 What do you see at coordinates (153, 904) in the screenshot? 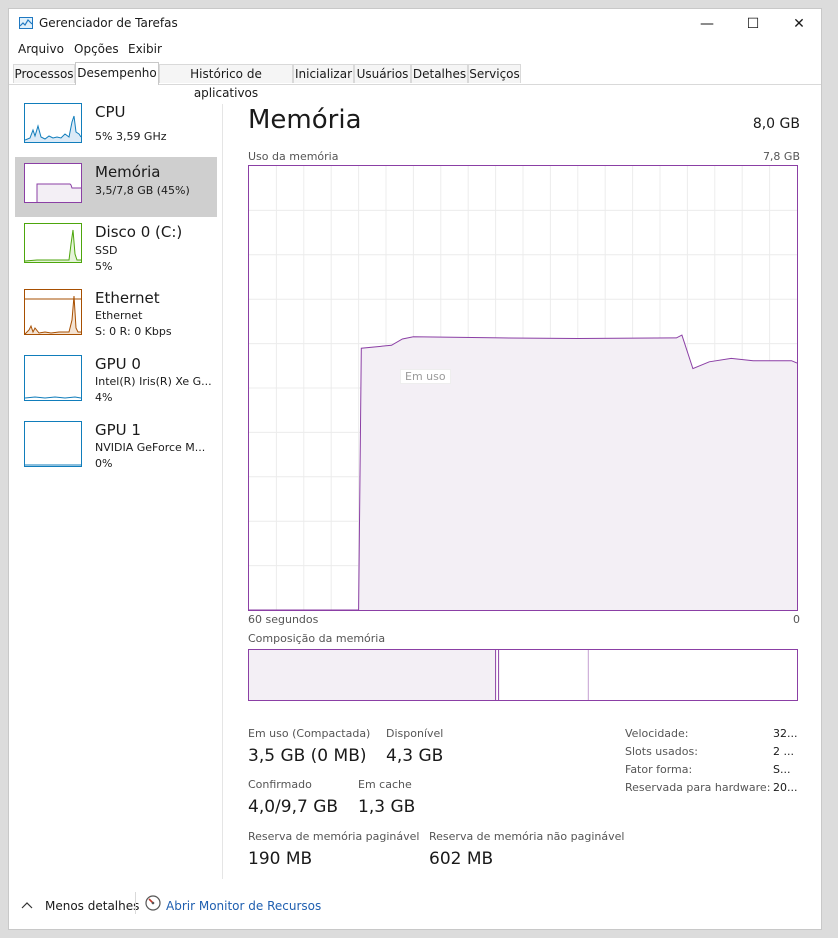
I see `resource-monitor-icon` at bounding box center [153, 904].